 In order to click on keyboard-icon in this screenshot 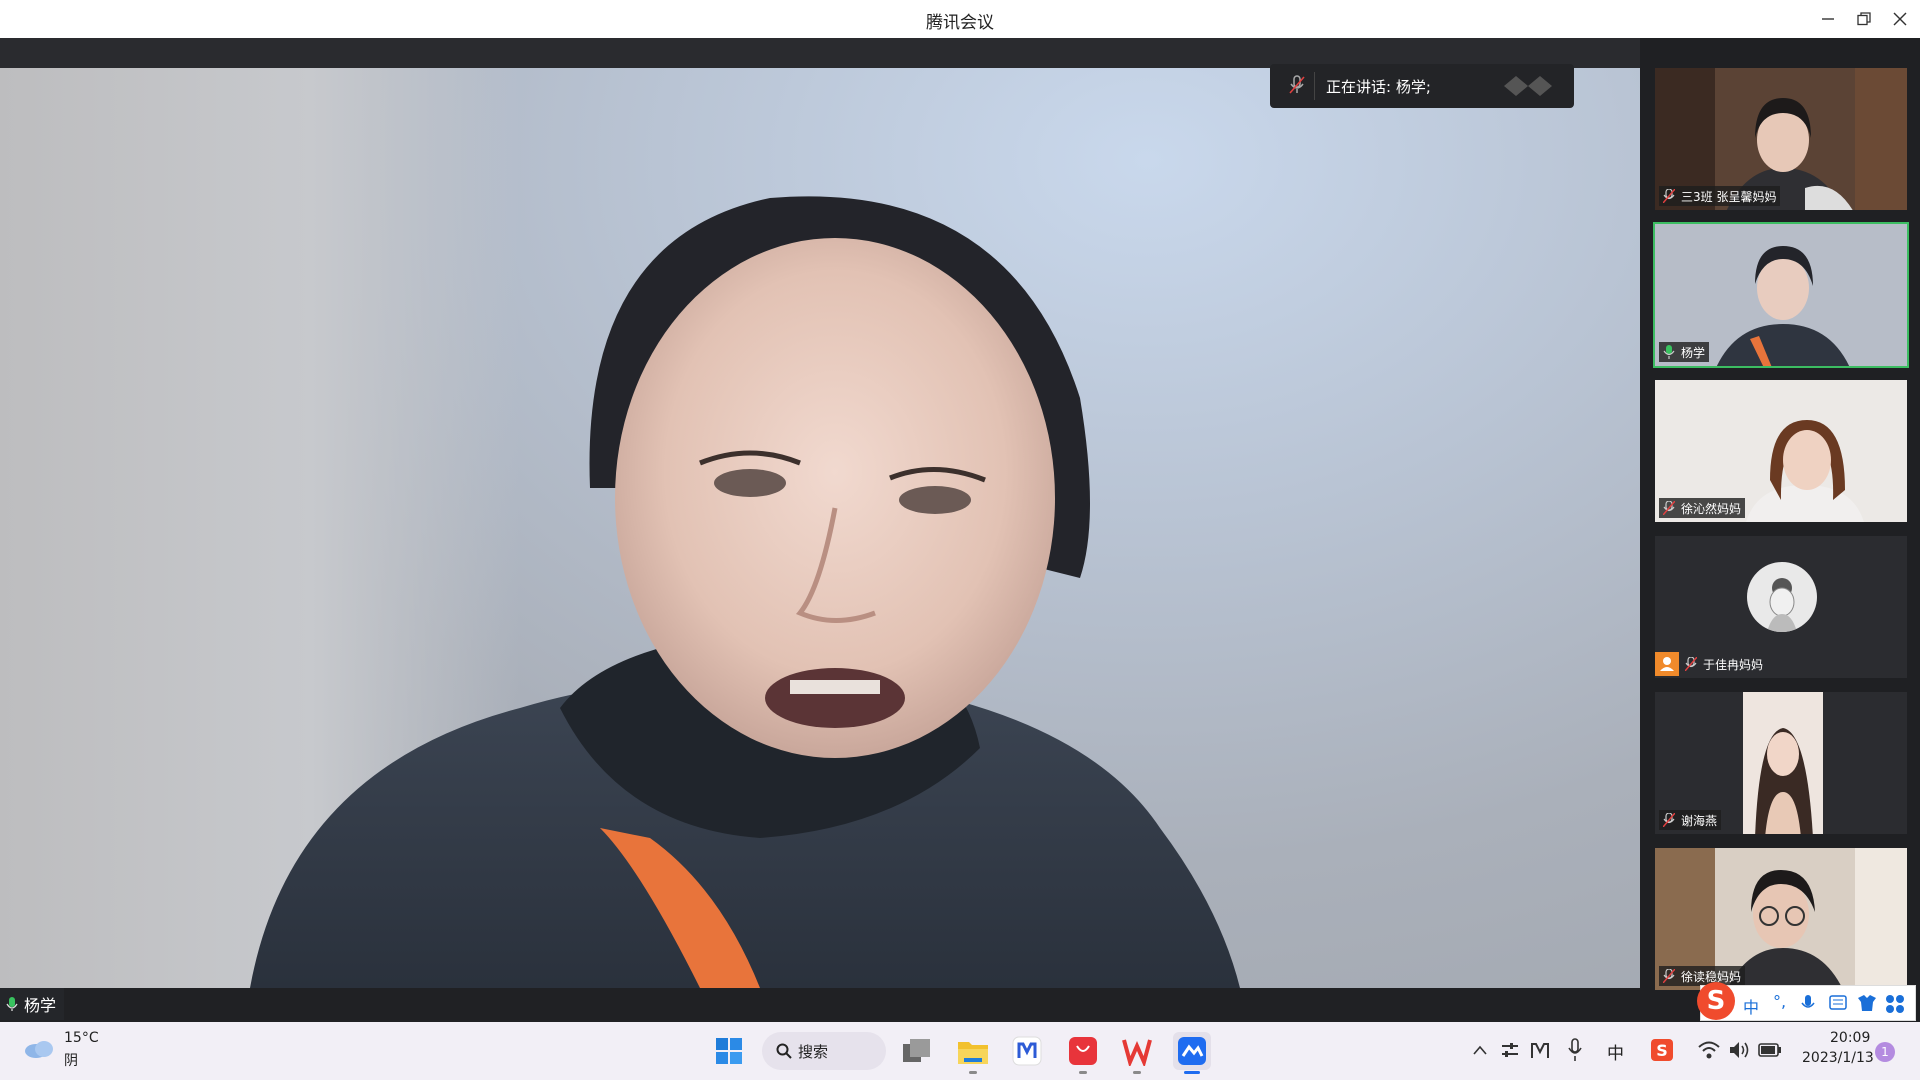, I will do `click(1838, 1003)`.